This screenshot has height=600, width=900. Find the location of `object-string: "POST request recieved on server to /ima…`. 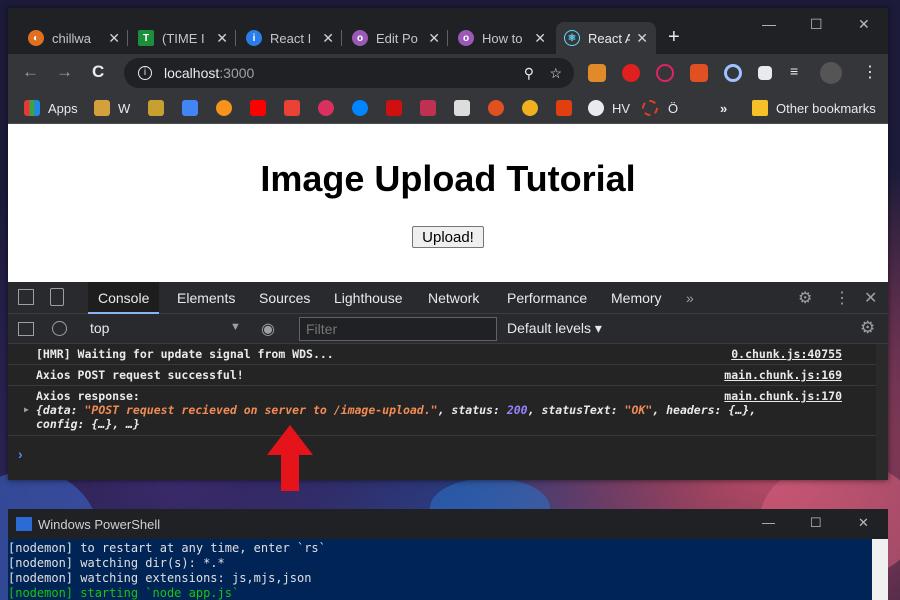

object-string: "POST request recieved on server to /ima… is located at coordinates (261, 410).